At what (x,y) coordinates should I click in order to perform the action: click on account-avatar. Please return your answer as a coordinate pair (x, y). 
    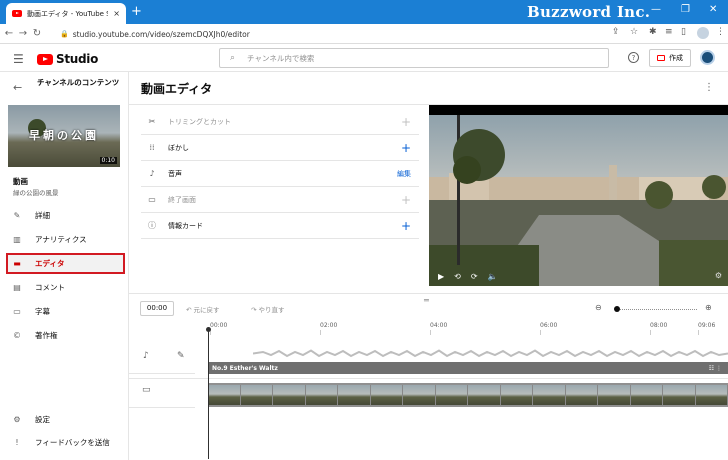
    Looking at the image, I should click on (707, 57).